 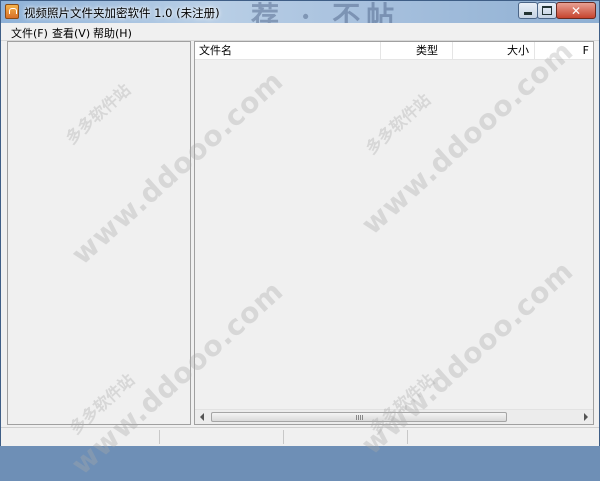 I want to click on title-bar: 荐 · 不帖 视频照片文件夹加密软件 1.0 (未注册) ✕, so click(x=300, y=12).